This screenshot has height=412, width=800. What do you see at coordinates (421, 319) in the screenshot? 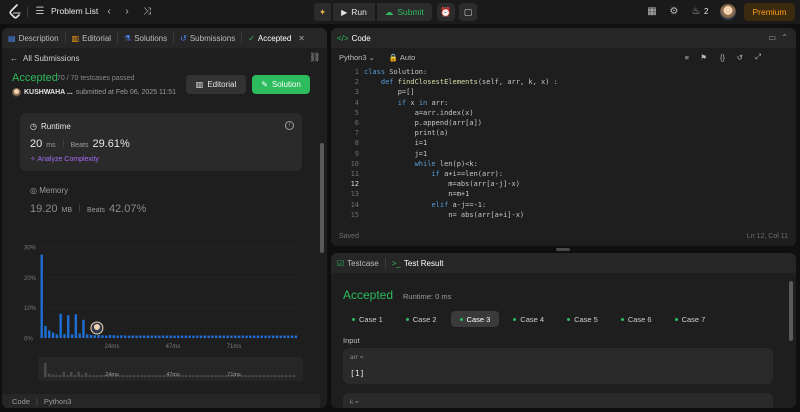
I see `case-tab: Case 2` at bounding box center [421, 319].